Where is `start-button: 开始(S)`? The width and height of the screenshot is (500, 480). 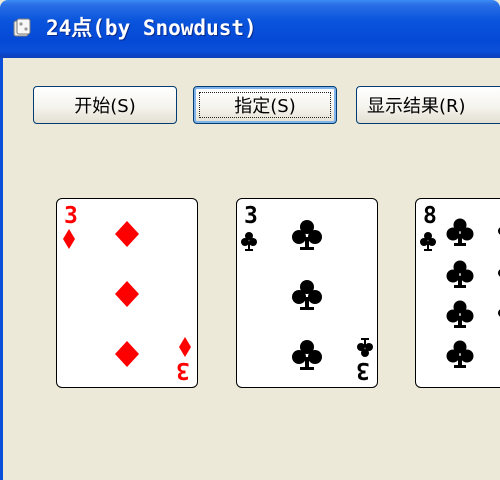 start-button: 开始(S) is located at coordinates (105, 105).